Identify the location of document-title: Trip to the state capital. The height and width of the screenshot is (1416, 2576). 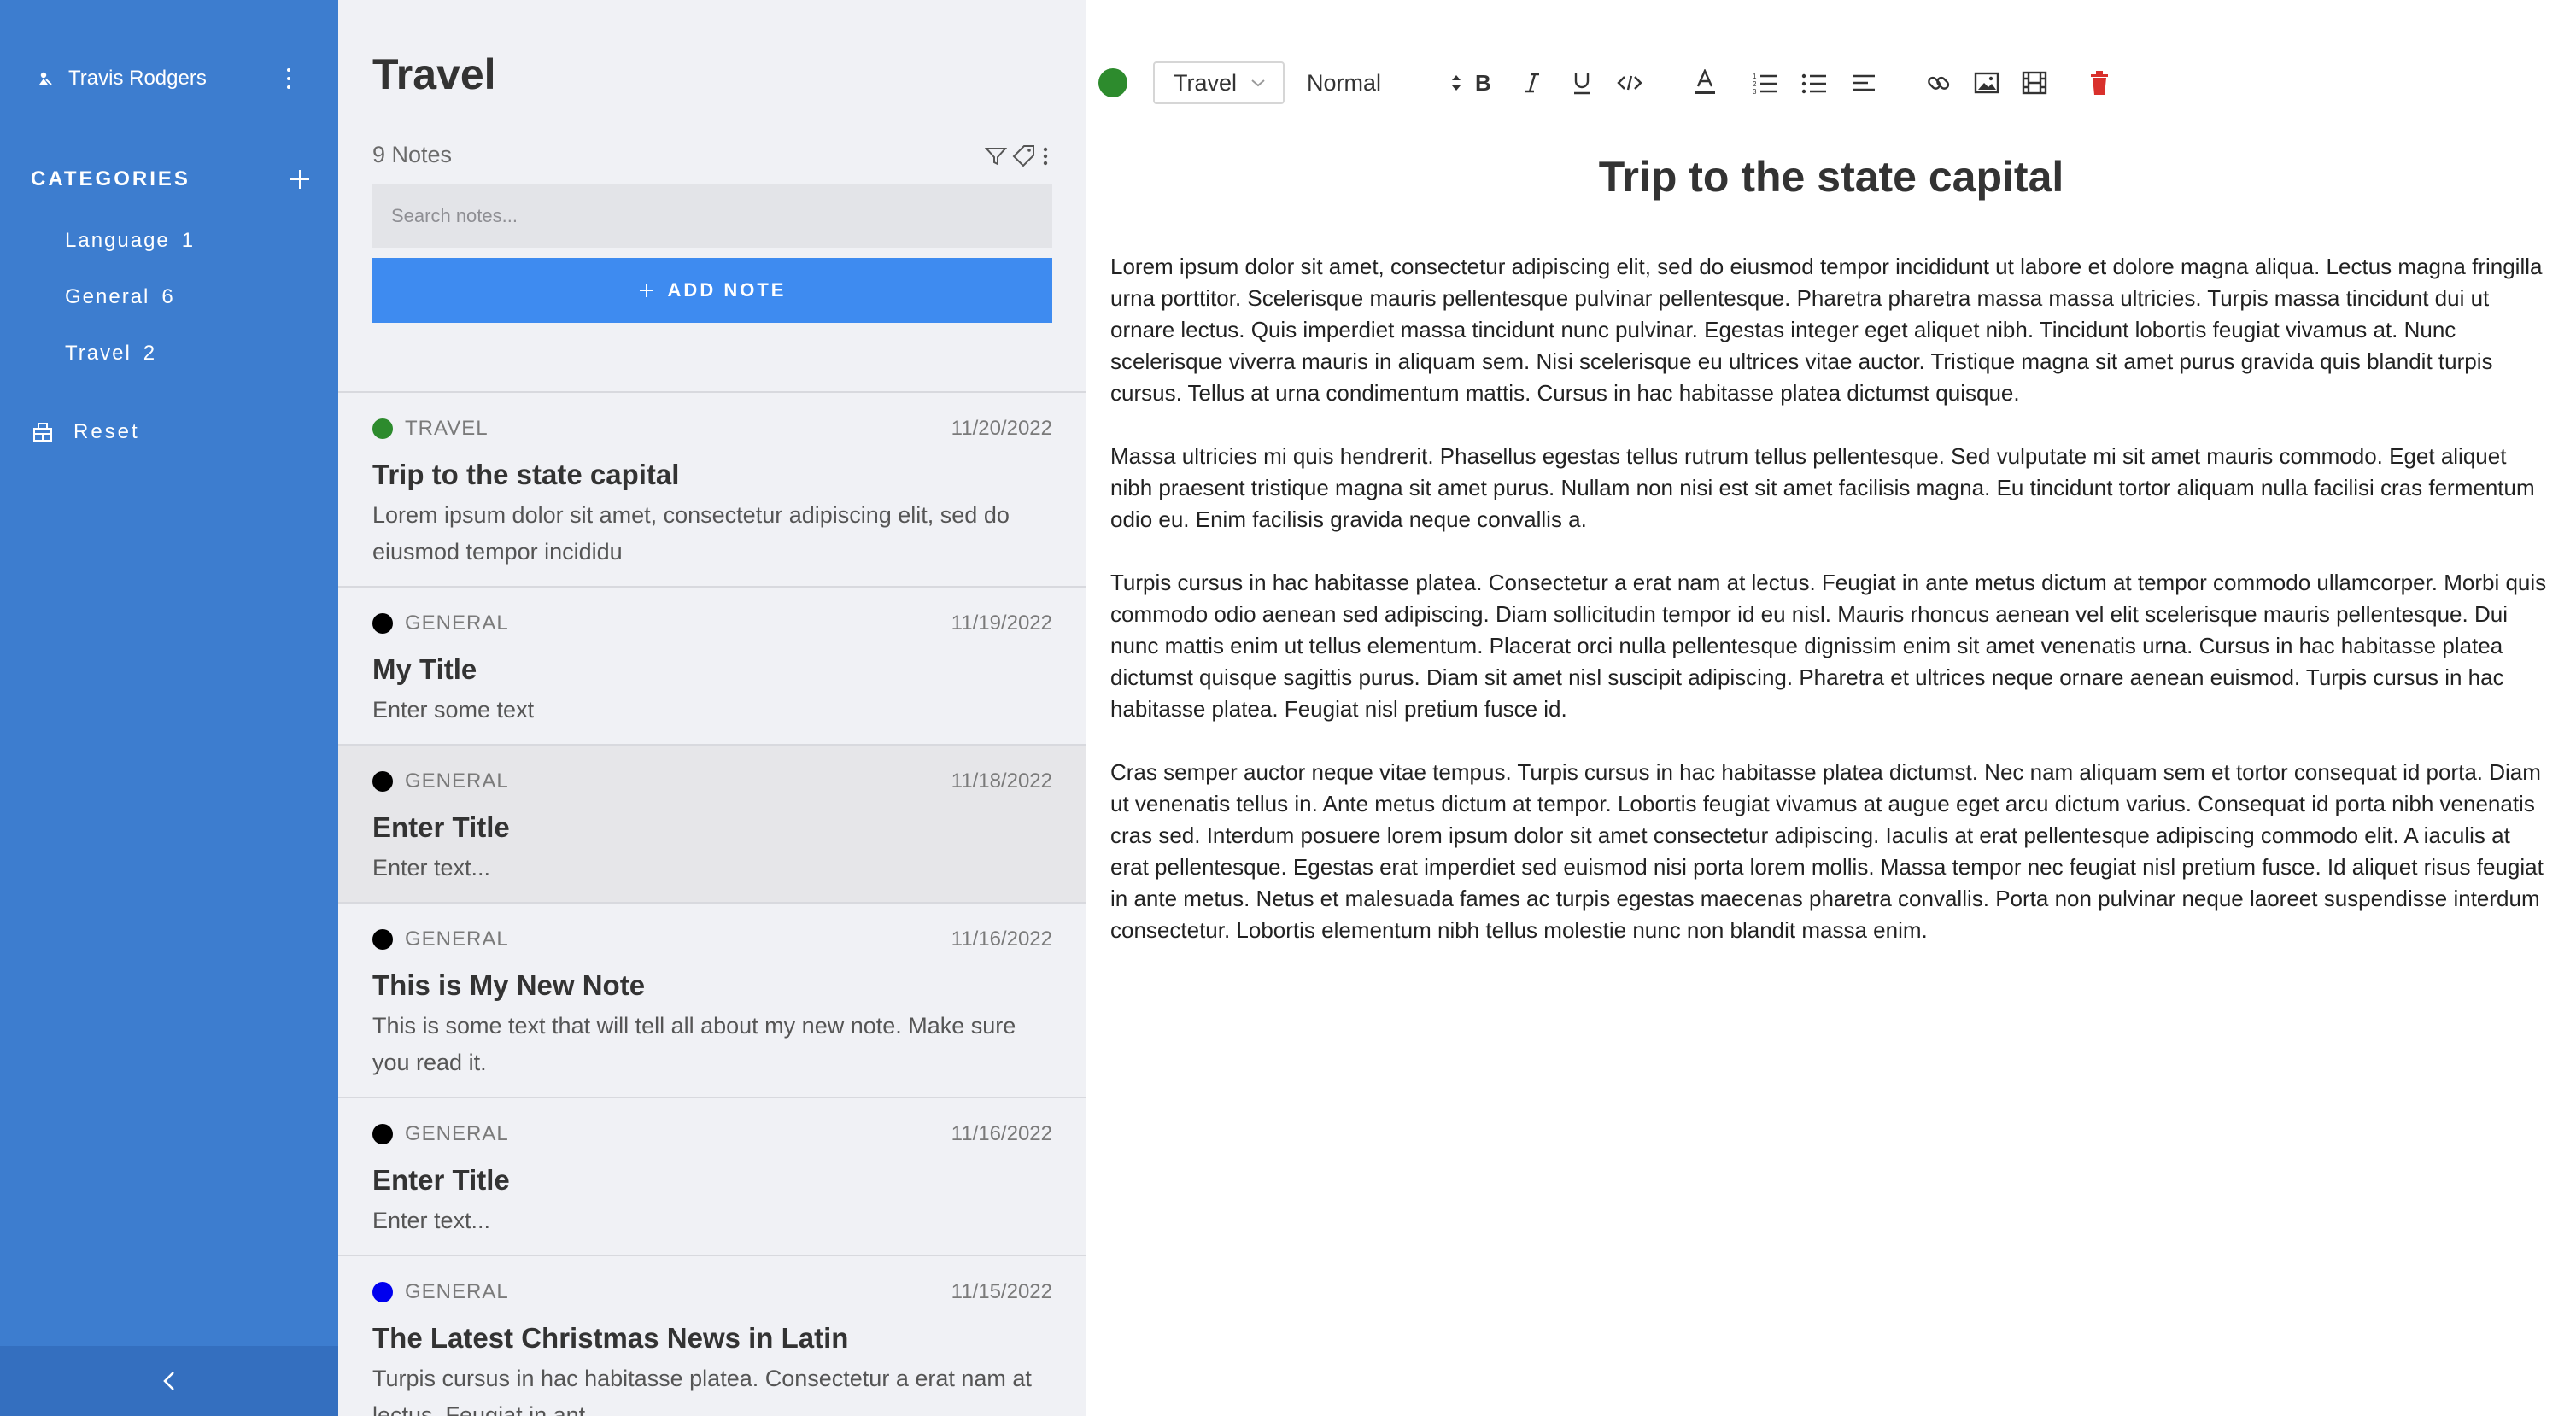
(1831, 177).